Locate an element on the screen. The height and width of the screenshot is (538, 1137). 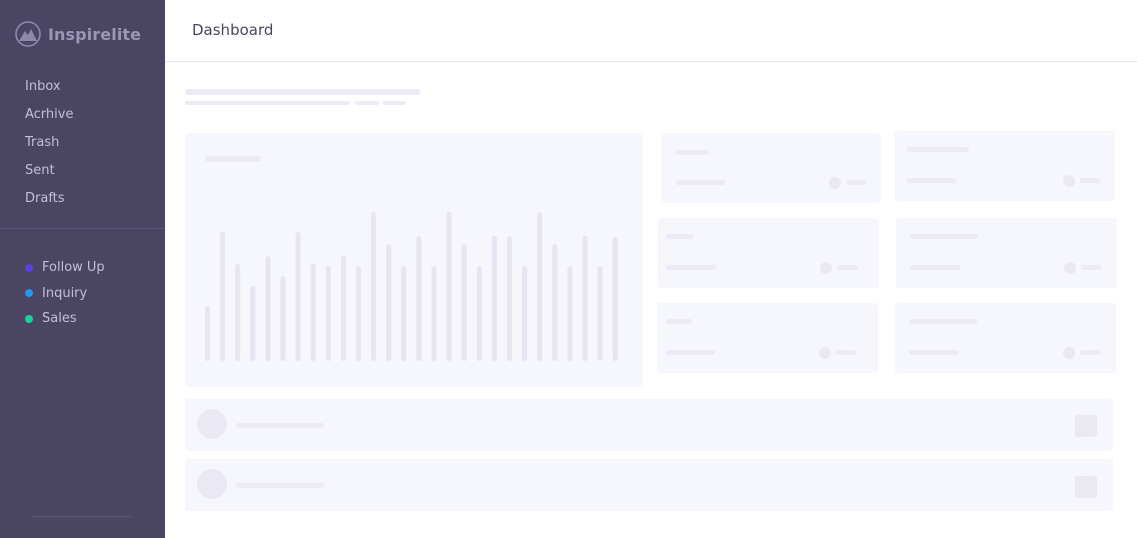
header: Dashboard is located at coordinates (651, 31).